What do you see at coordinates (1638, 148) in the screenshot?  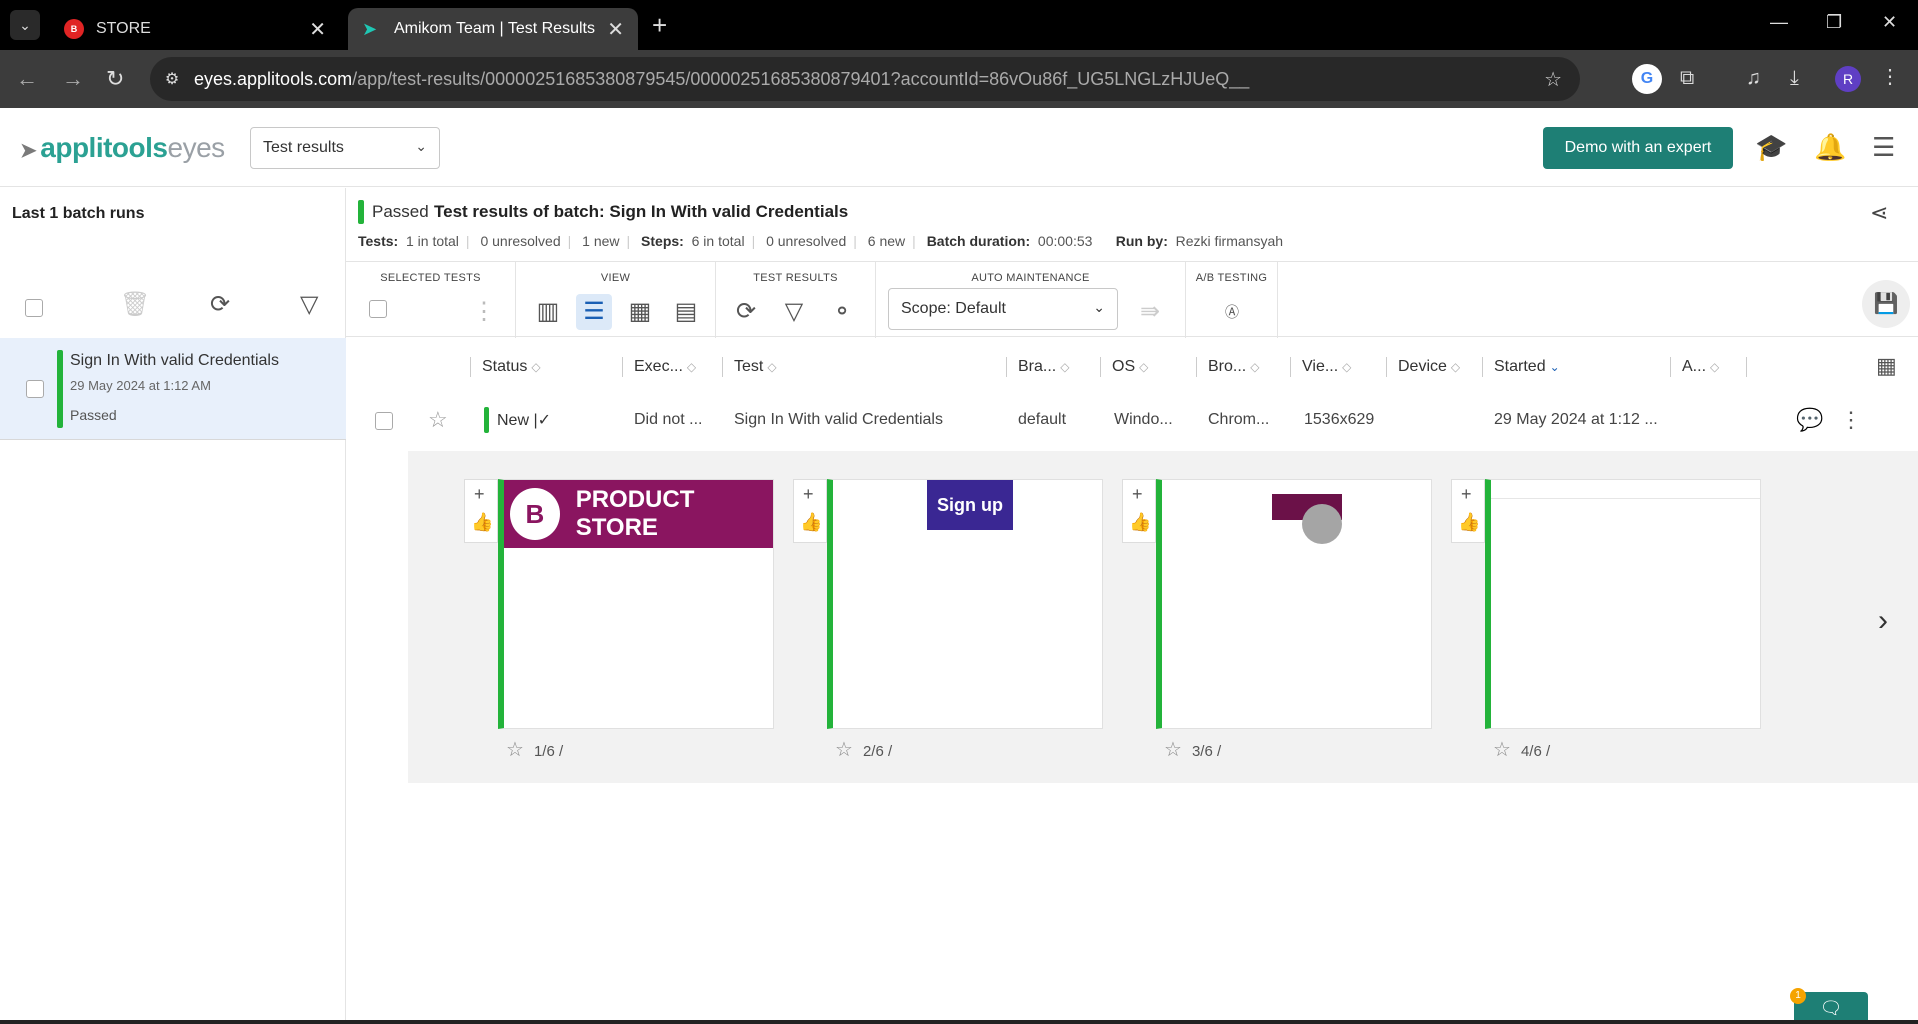 I see `demo-button: Demo with an expert` at bounding box center [1638, 148].